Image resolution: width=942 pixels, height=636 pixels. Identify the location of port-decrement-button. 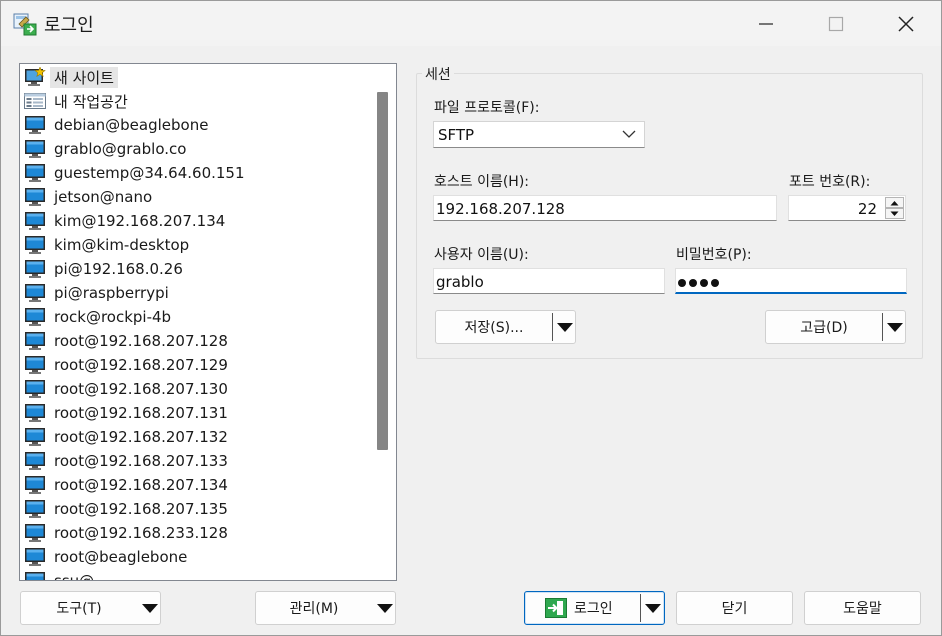
(894, 213).